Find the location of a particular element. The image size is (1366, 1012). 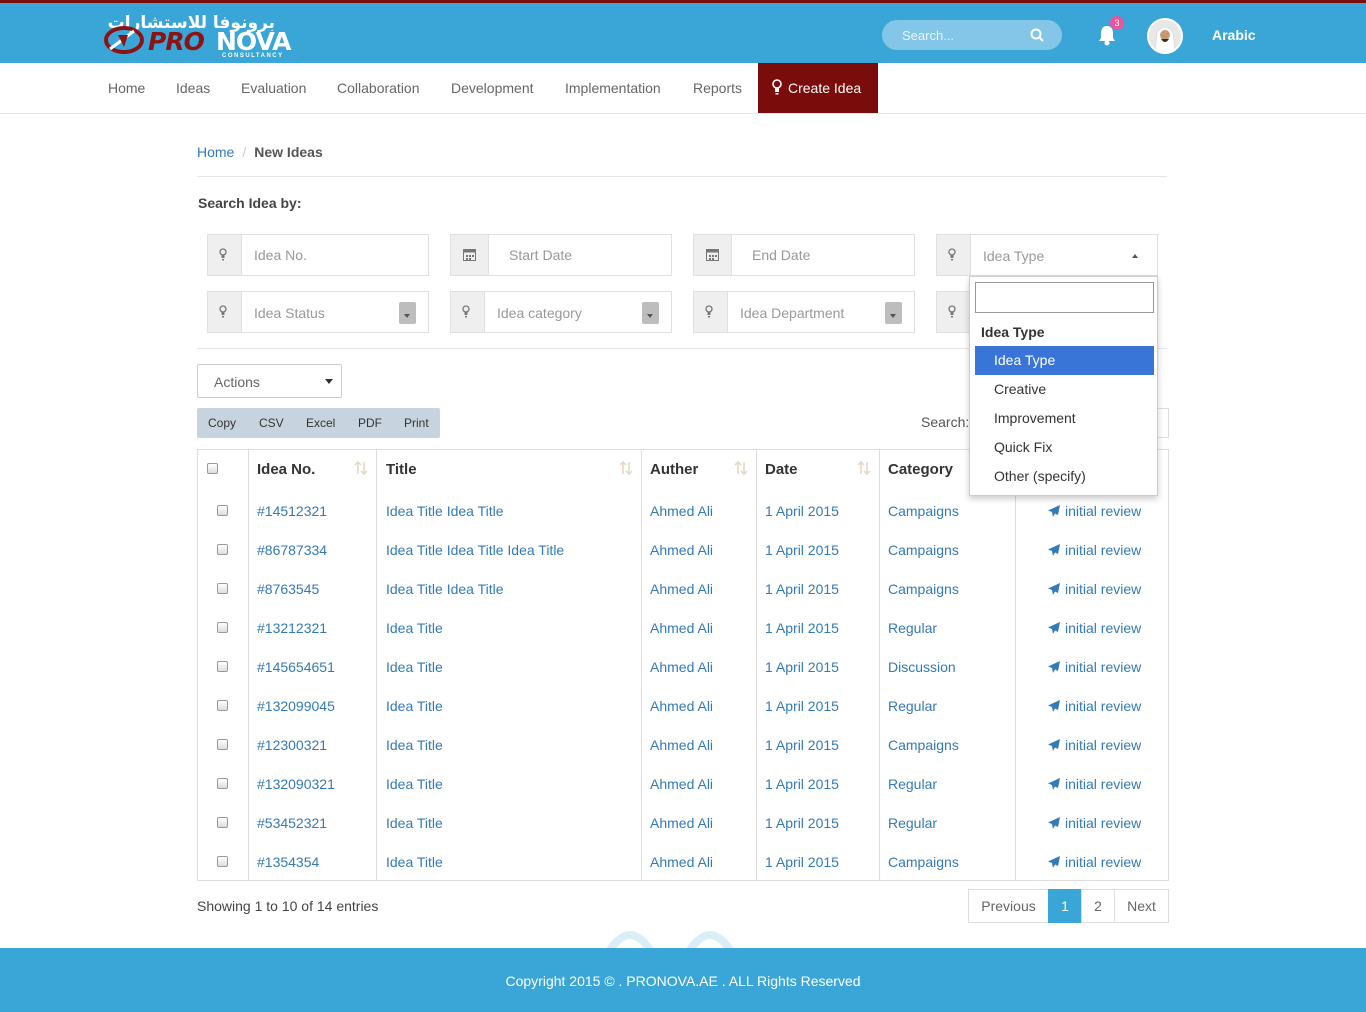

cell-category: Discussion is located at coordinates (922, 667).